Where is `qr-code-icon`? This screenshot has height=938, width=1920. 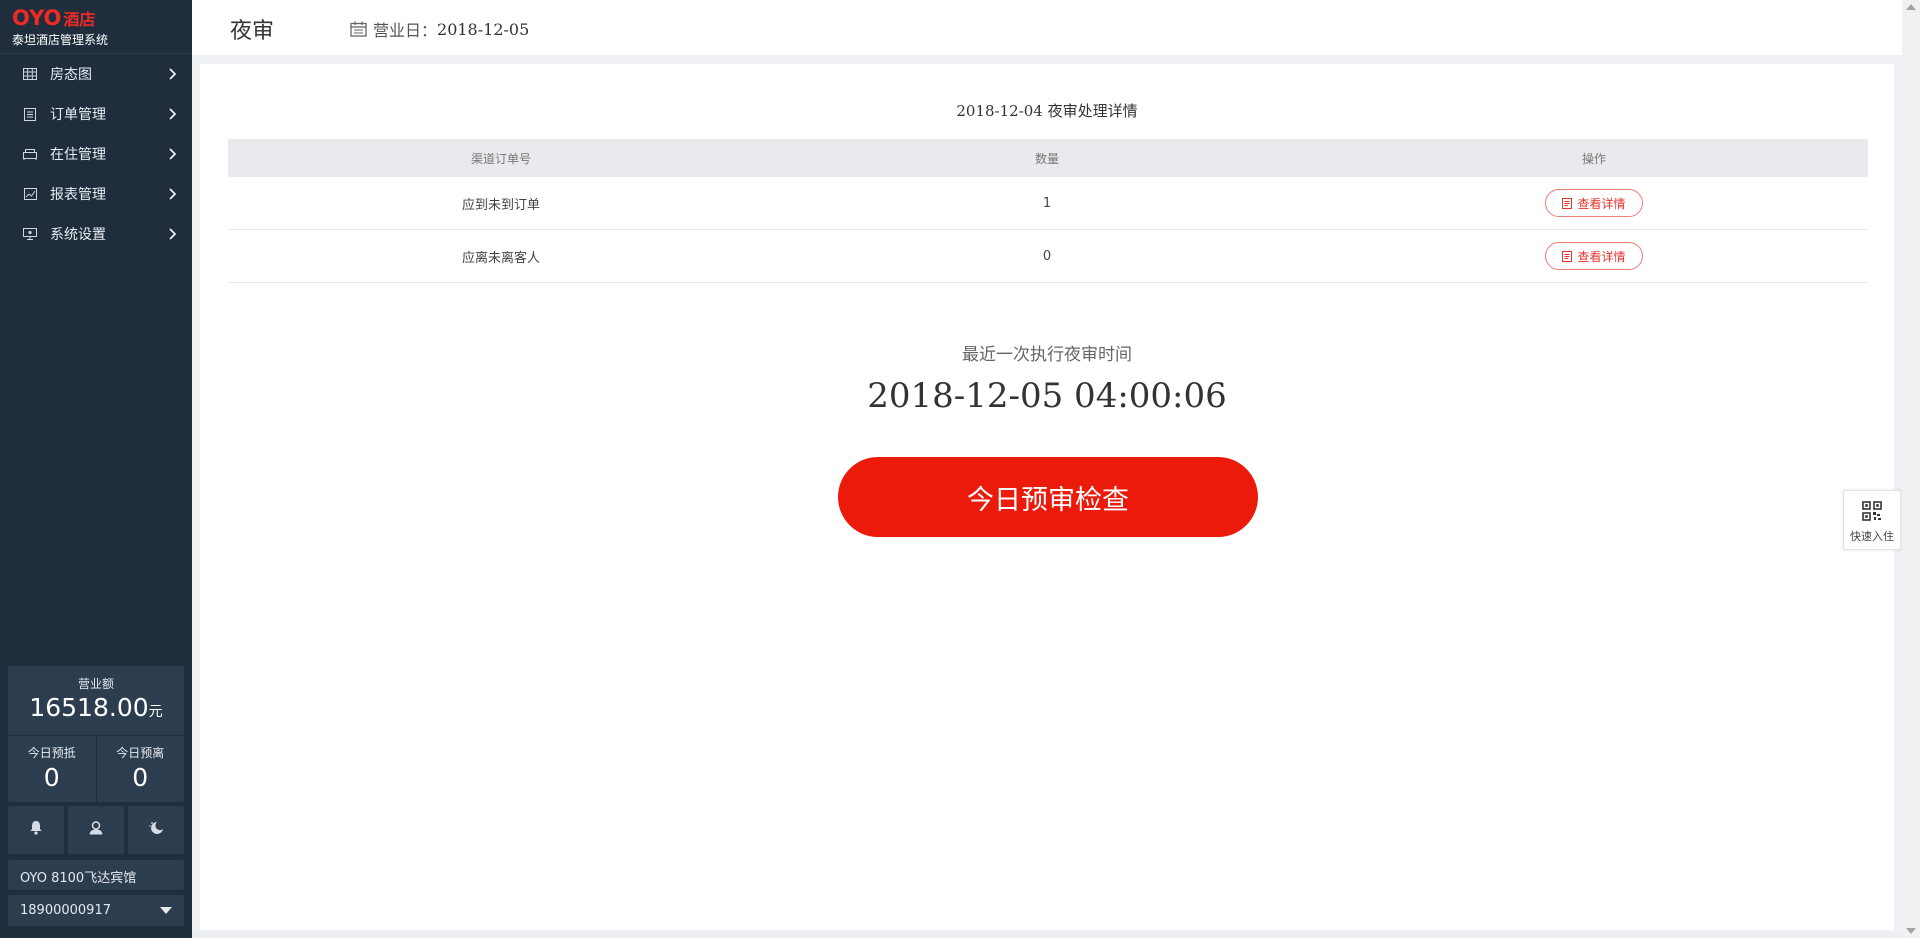 qr-code-icon is located at coordinates (1872, 513).